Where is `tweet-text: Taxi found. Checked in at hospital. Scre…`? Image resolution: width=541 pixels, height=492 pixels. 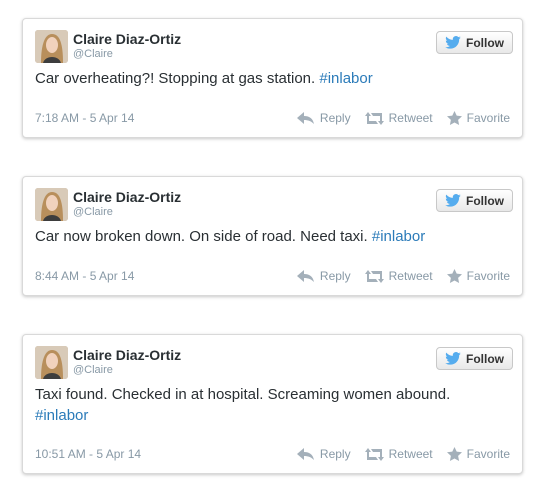 tweet-text: Taxi found. Checked in at hospital. Scre… is located at coordinates (271, 405).